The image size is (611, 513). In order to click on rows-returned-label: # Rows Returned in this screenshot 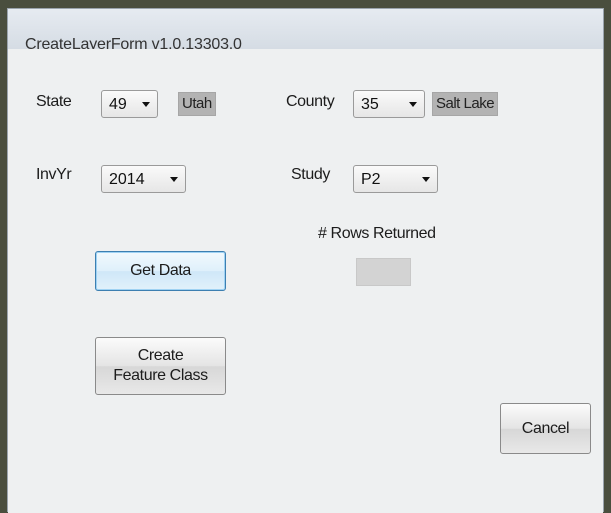, I will do `click(377, 233)`.